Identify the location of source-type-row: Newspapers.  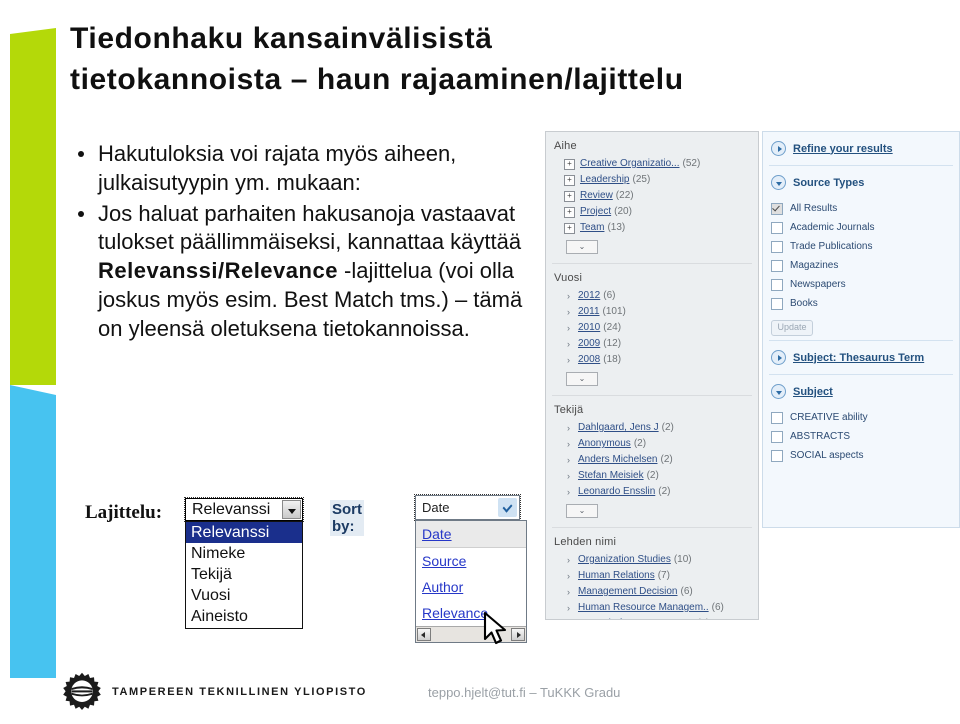
(861, 284).